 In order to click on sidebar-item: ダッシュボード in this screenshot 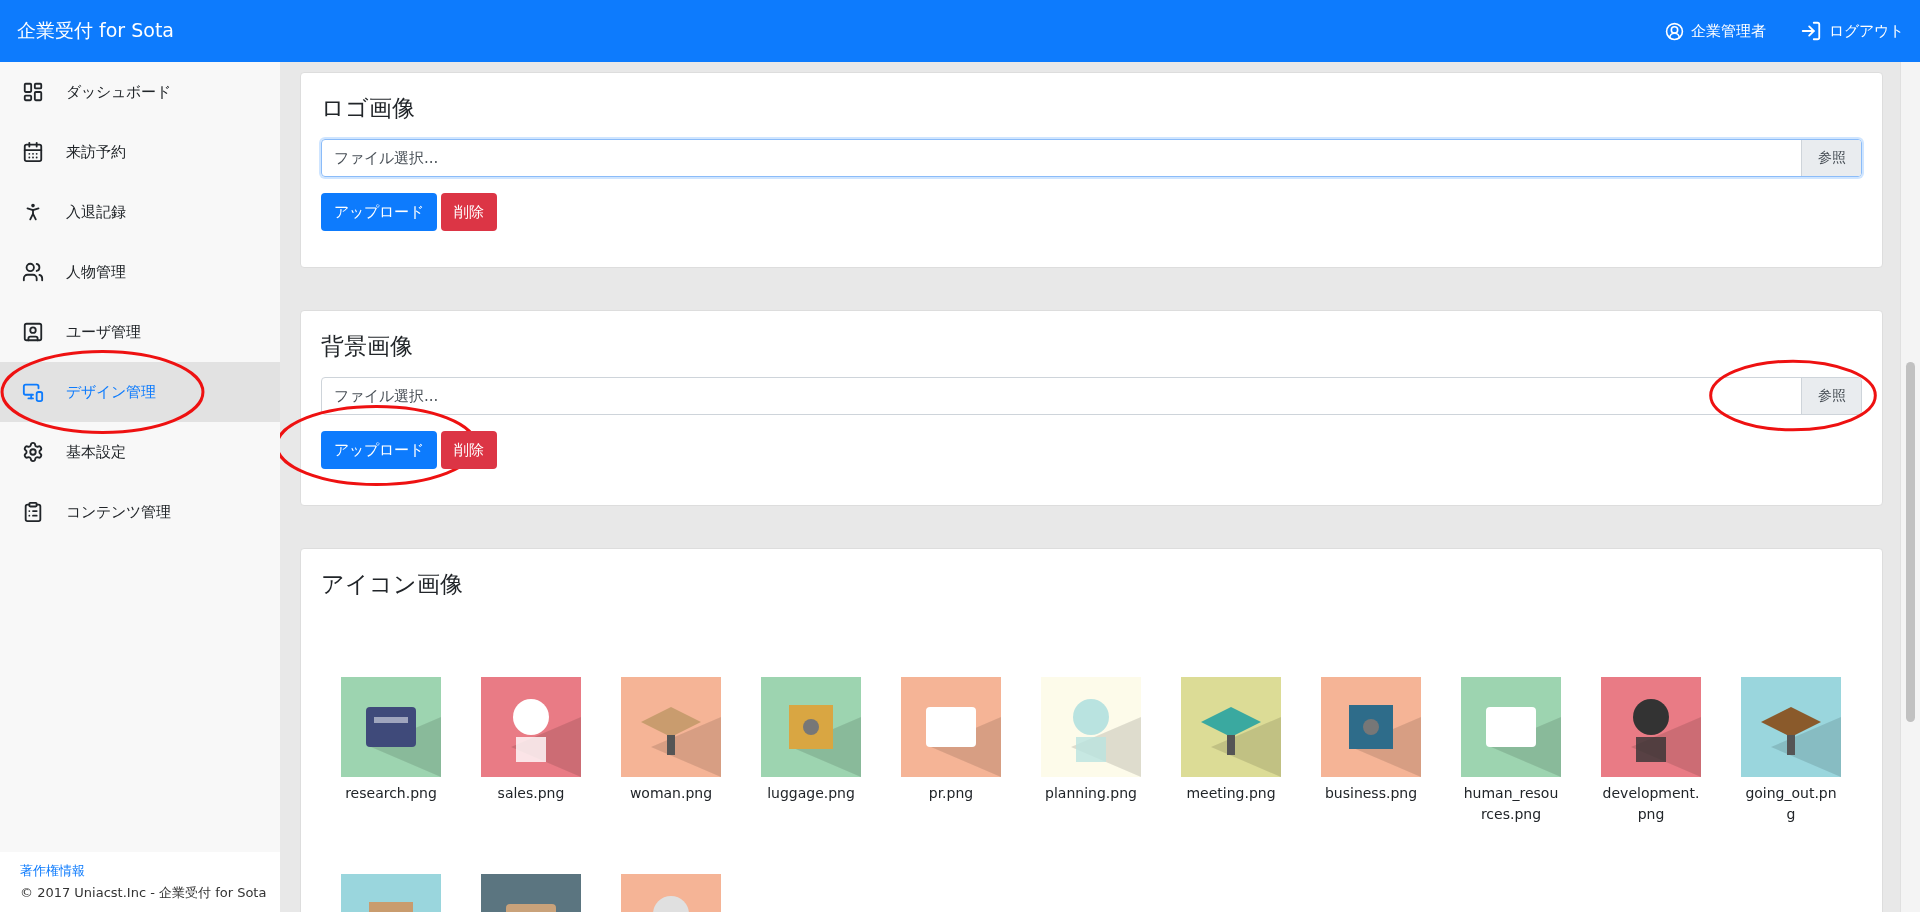, I will do `click(140, 92)`.